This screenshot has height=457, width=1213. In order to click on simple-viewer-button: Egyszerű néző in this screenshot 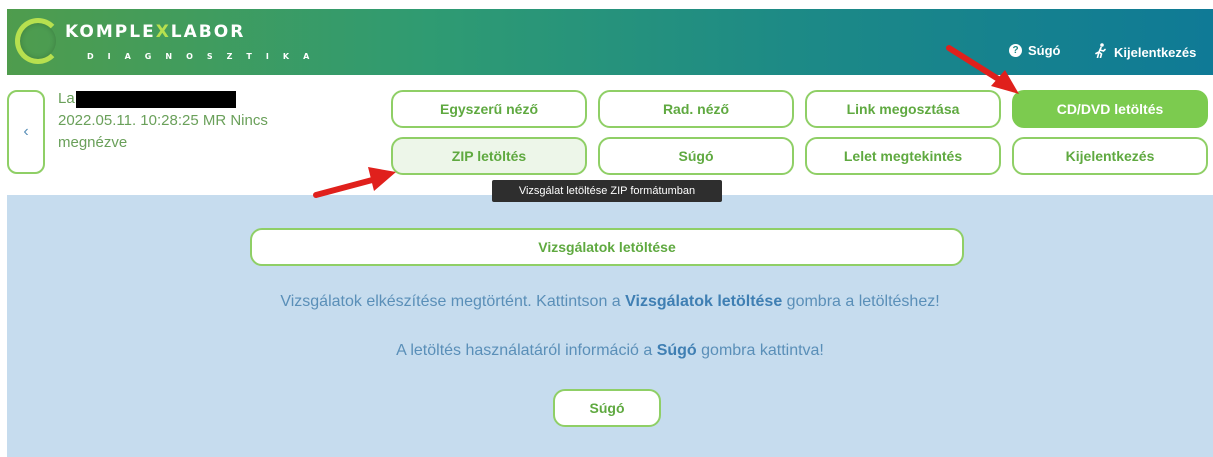, I will do `click(489, 109)`.